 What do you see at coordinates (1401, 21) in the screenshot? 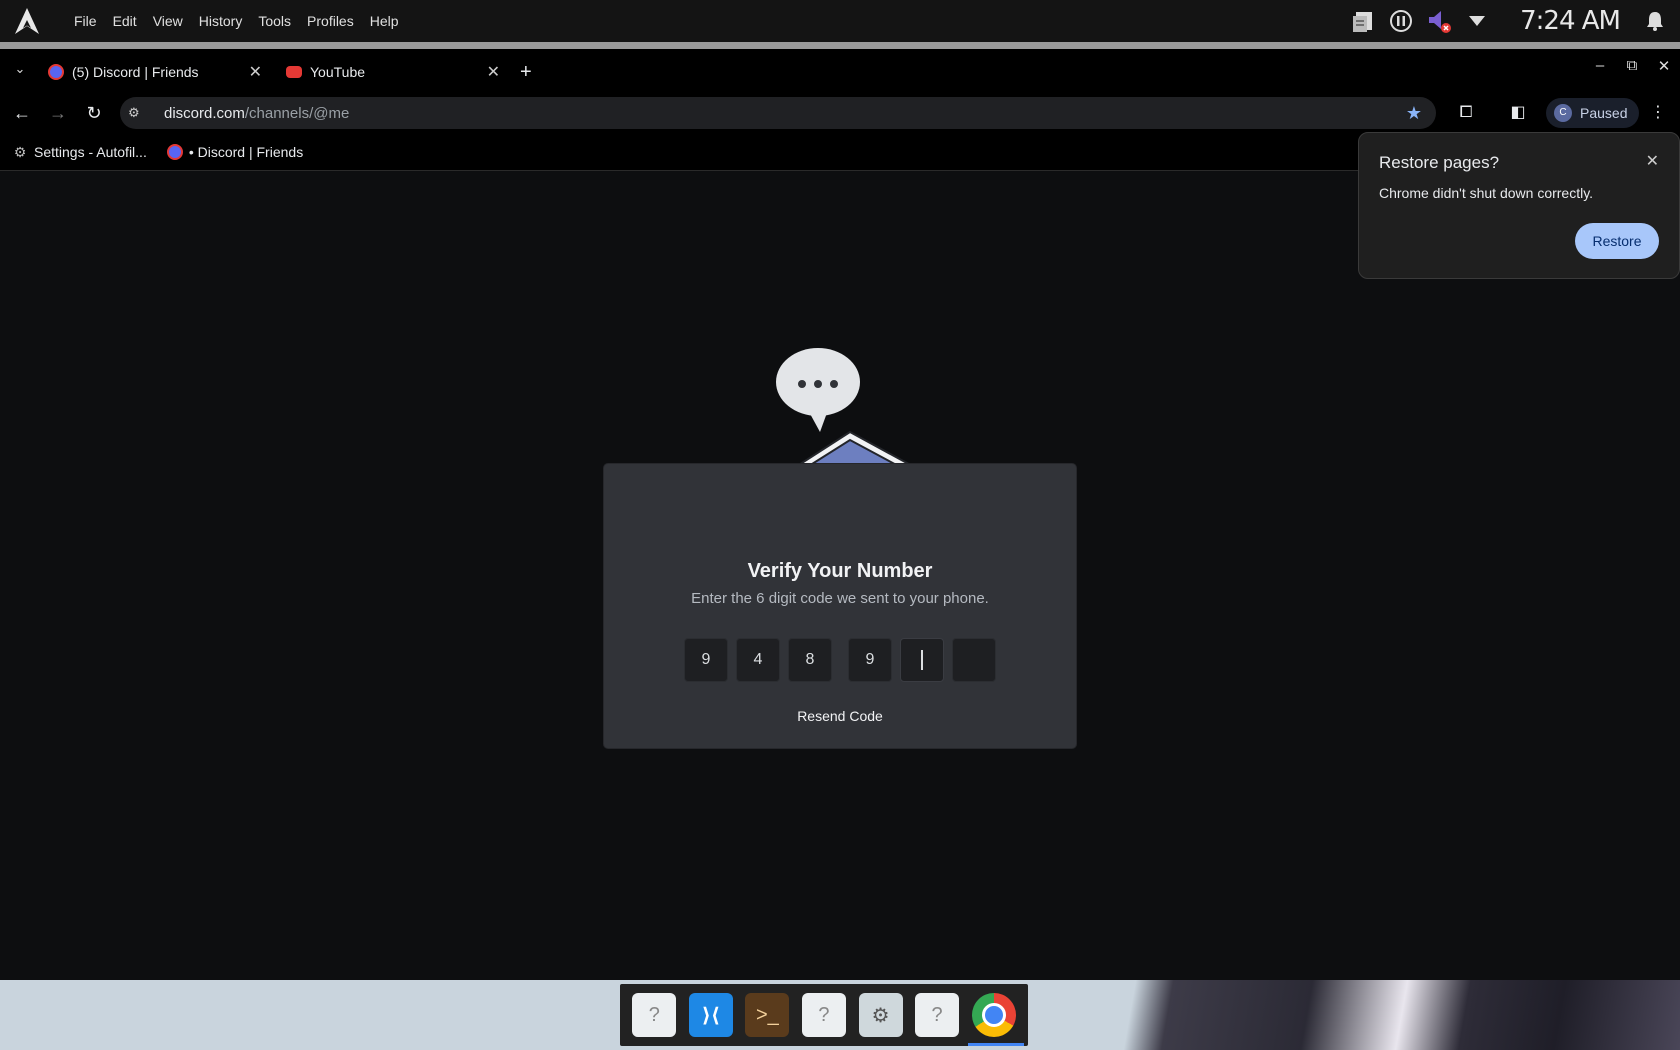
I see `pause-icon` at bounding box center [1401, 21].